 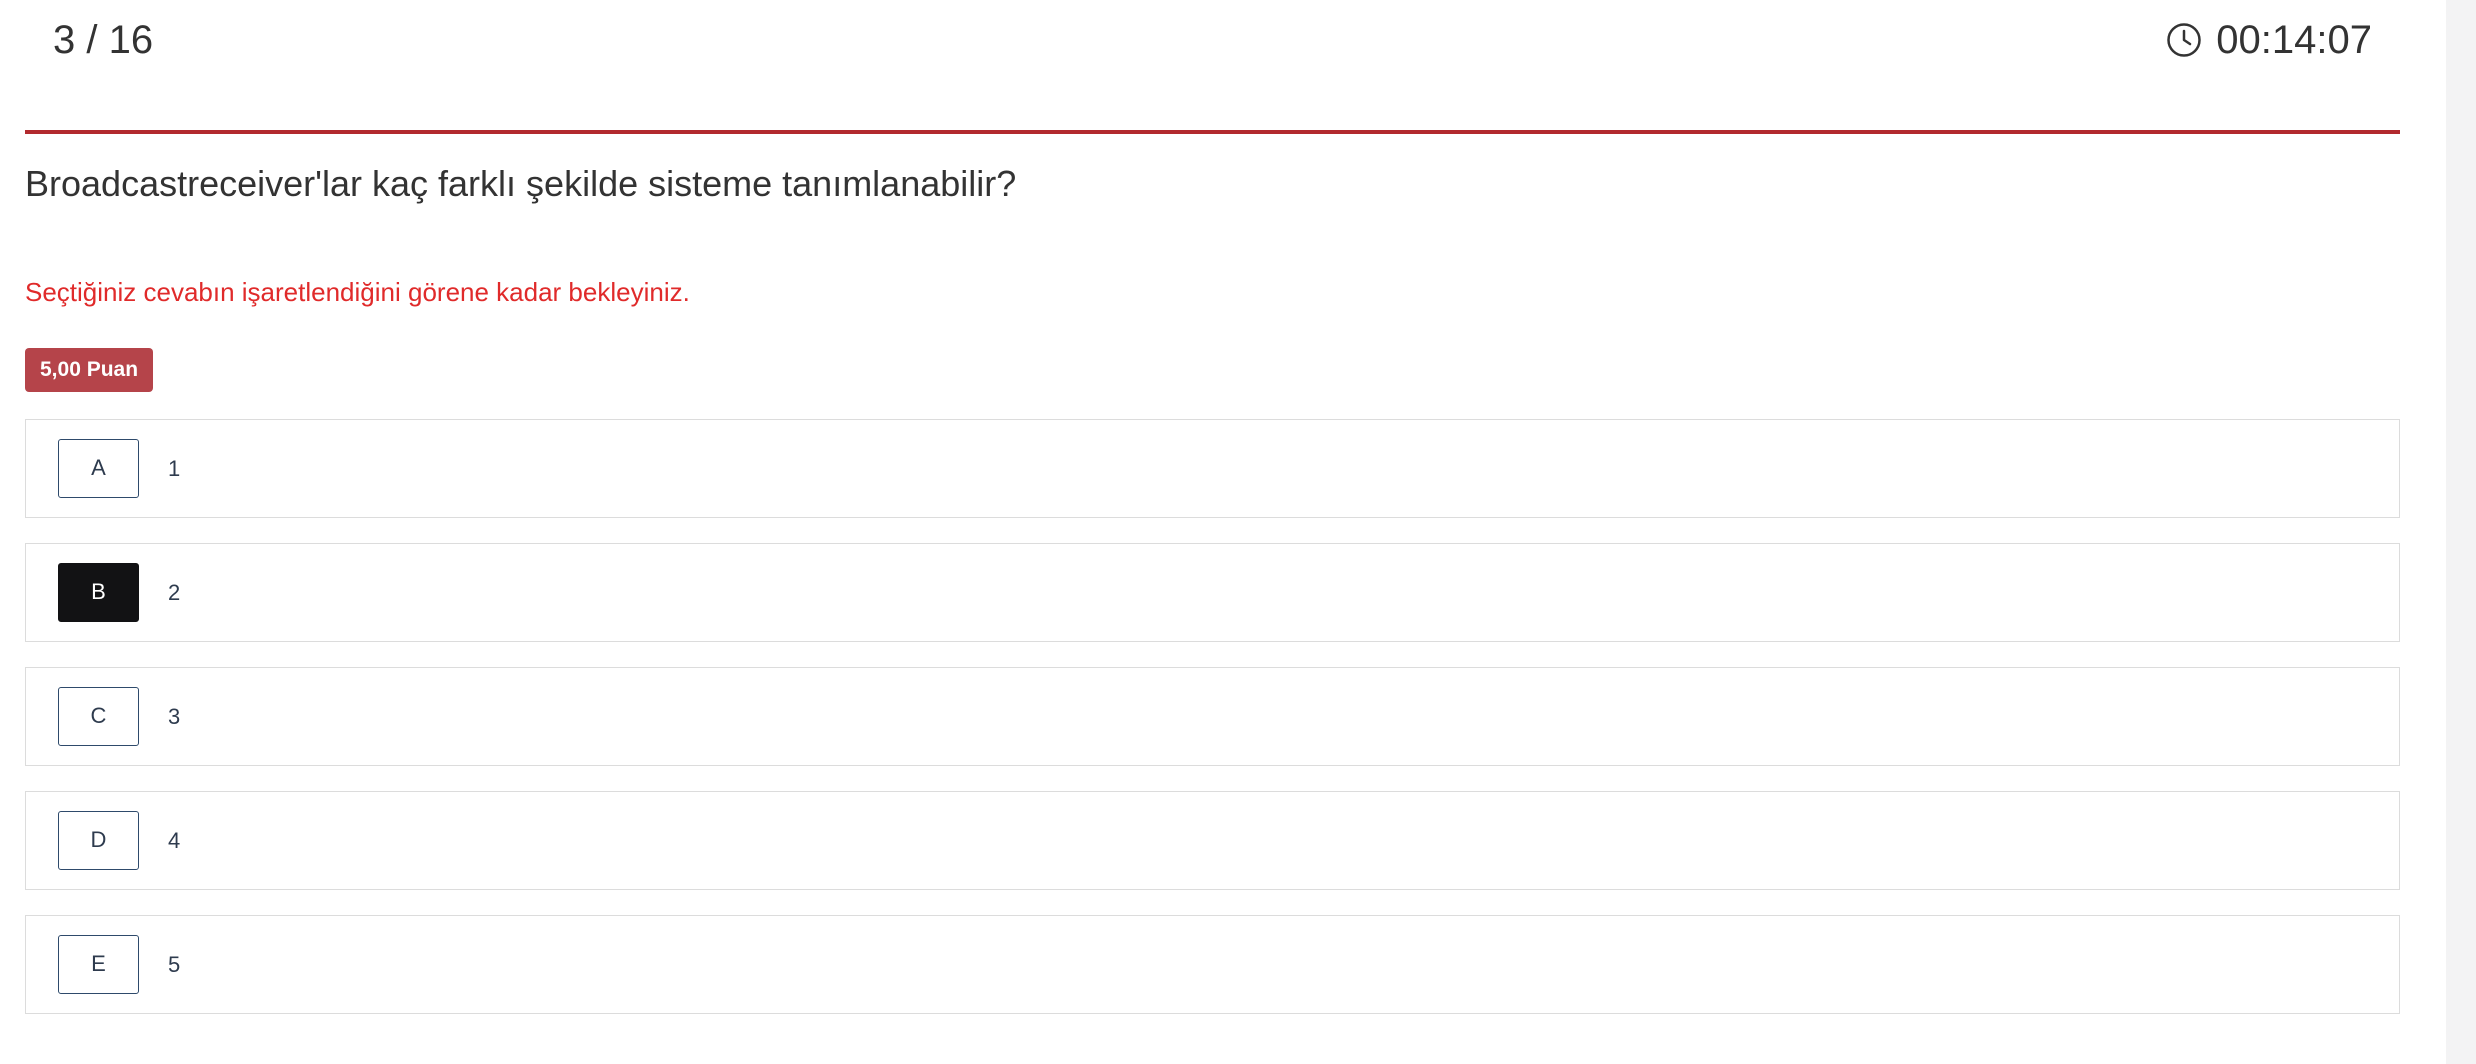 I want to click on countdown-timer: 00:14:07, so click(x=2269, y=40).